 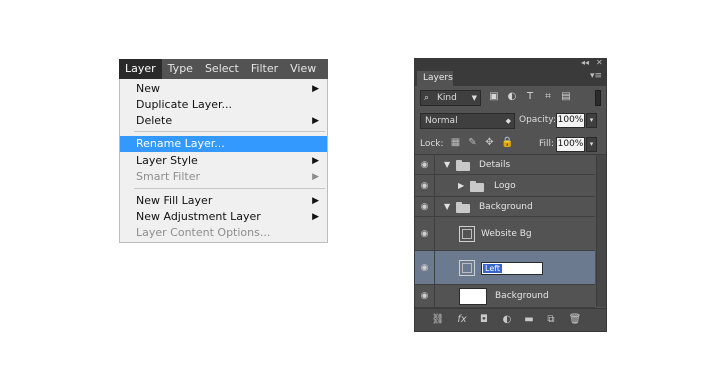 I want to click on layer-name: Website Bg, so click(x=506, y=234).